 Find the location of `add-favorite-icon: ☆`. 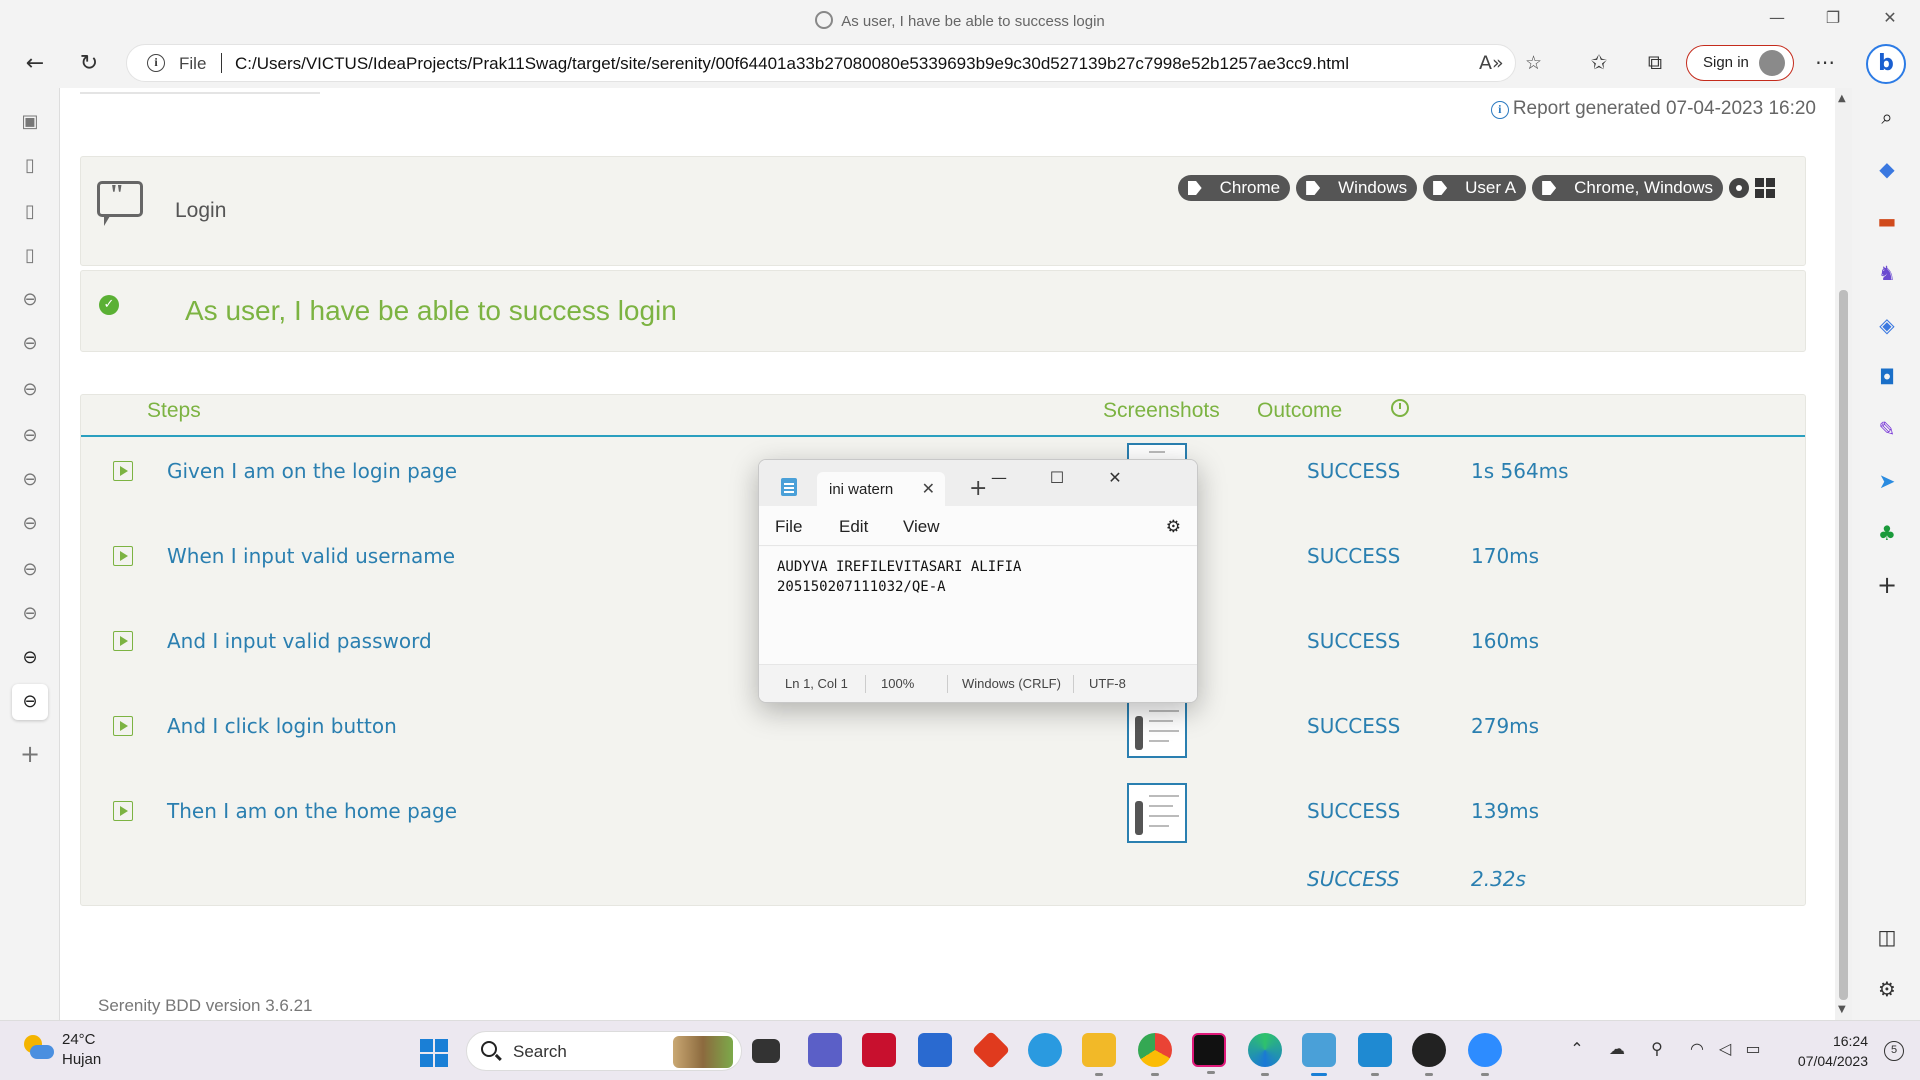

add-favorite-icon: ☆ is located at coordinates (1533, 63).